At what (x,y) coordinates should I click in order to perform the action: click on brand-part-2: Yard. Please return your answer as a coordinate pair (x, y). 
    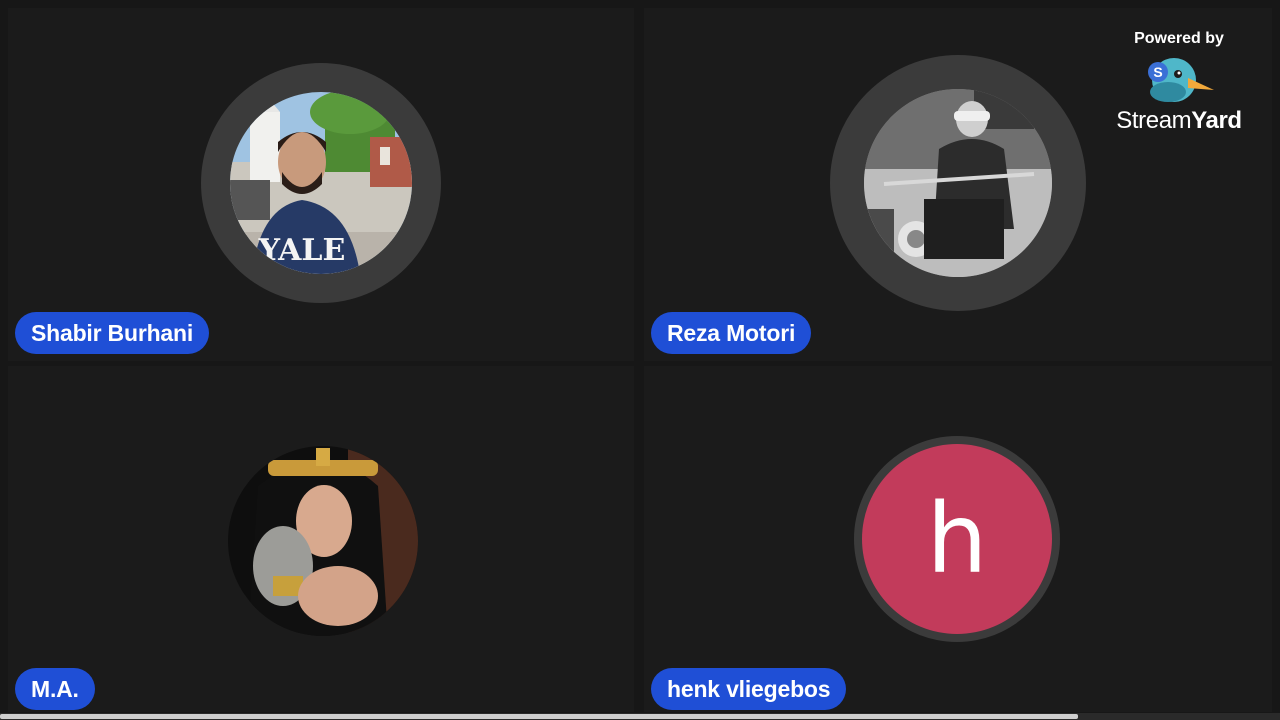
    Looking at the image, I should click on (1216, 120).